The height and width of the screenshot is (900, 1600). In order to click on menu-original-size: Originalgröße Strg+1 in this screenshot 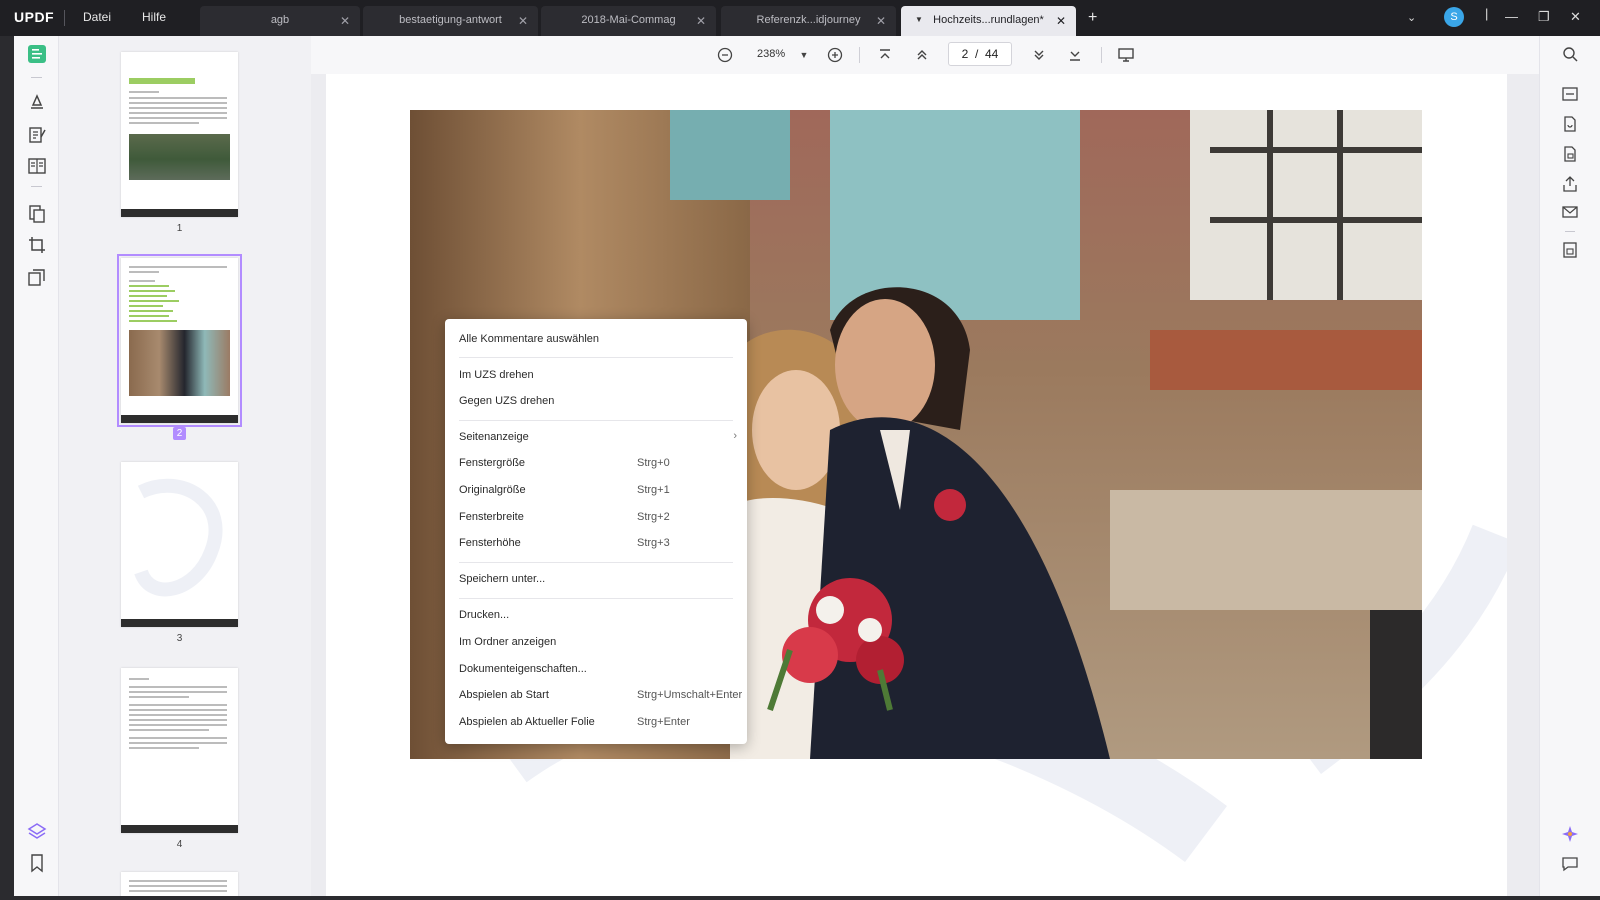, I will do `click(596, 491)`.